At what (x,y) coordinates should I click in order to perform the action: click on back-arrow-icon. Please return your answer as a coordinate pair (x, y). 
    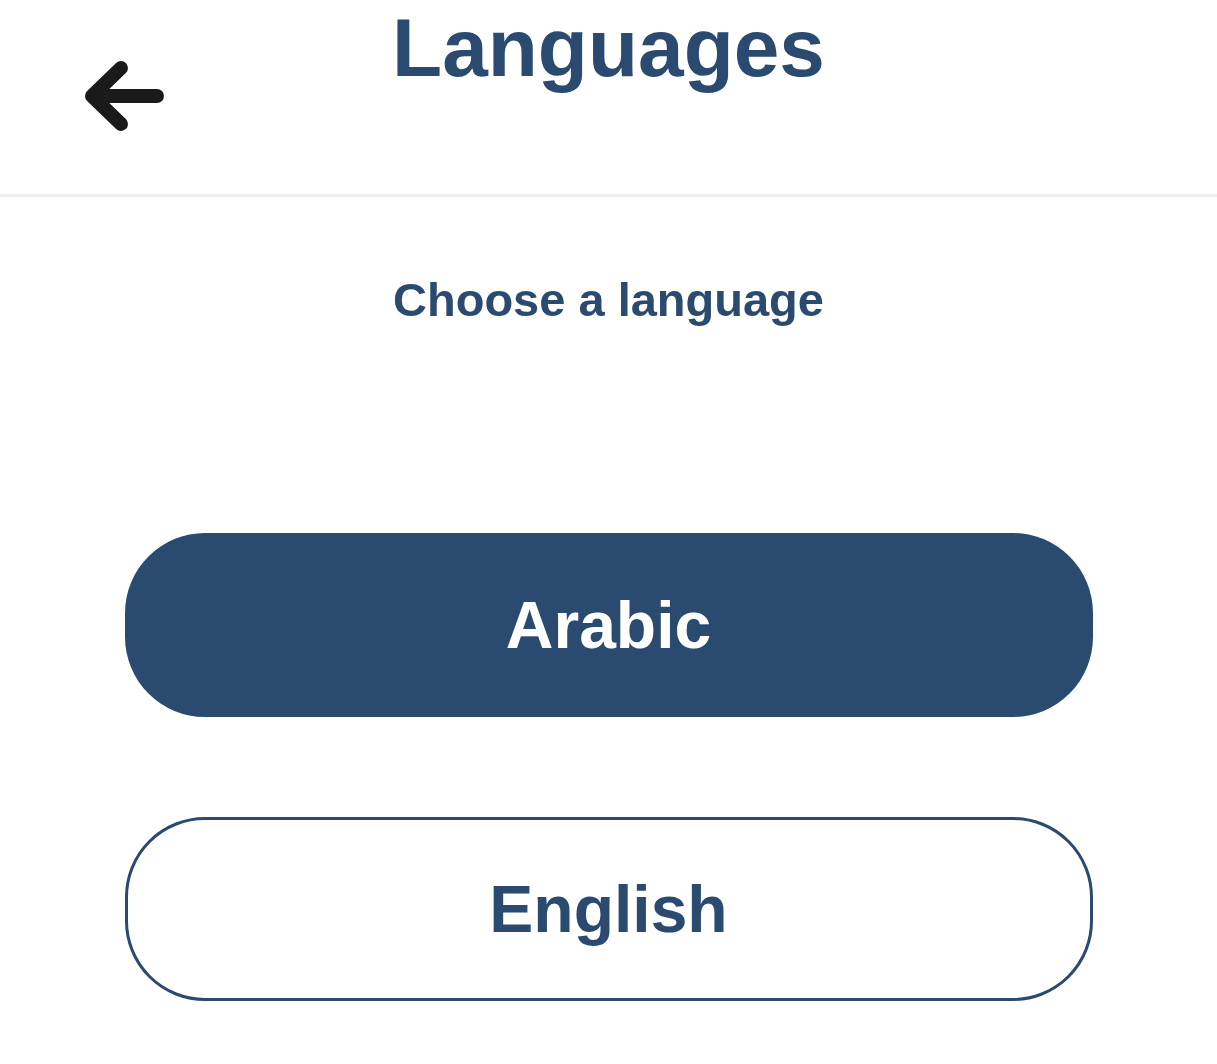
    Looking at the image, I should click on (124, 96).